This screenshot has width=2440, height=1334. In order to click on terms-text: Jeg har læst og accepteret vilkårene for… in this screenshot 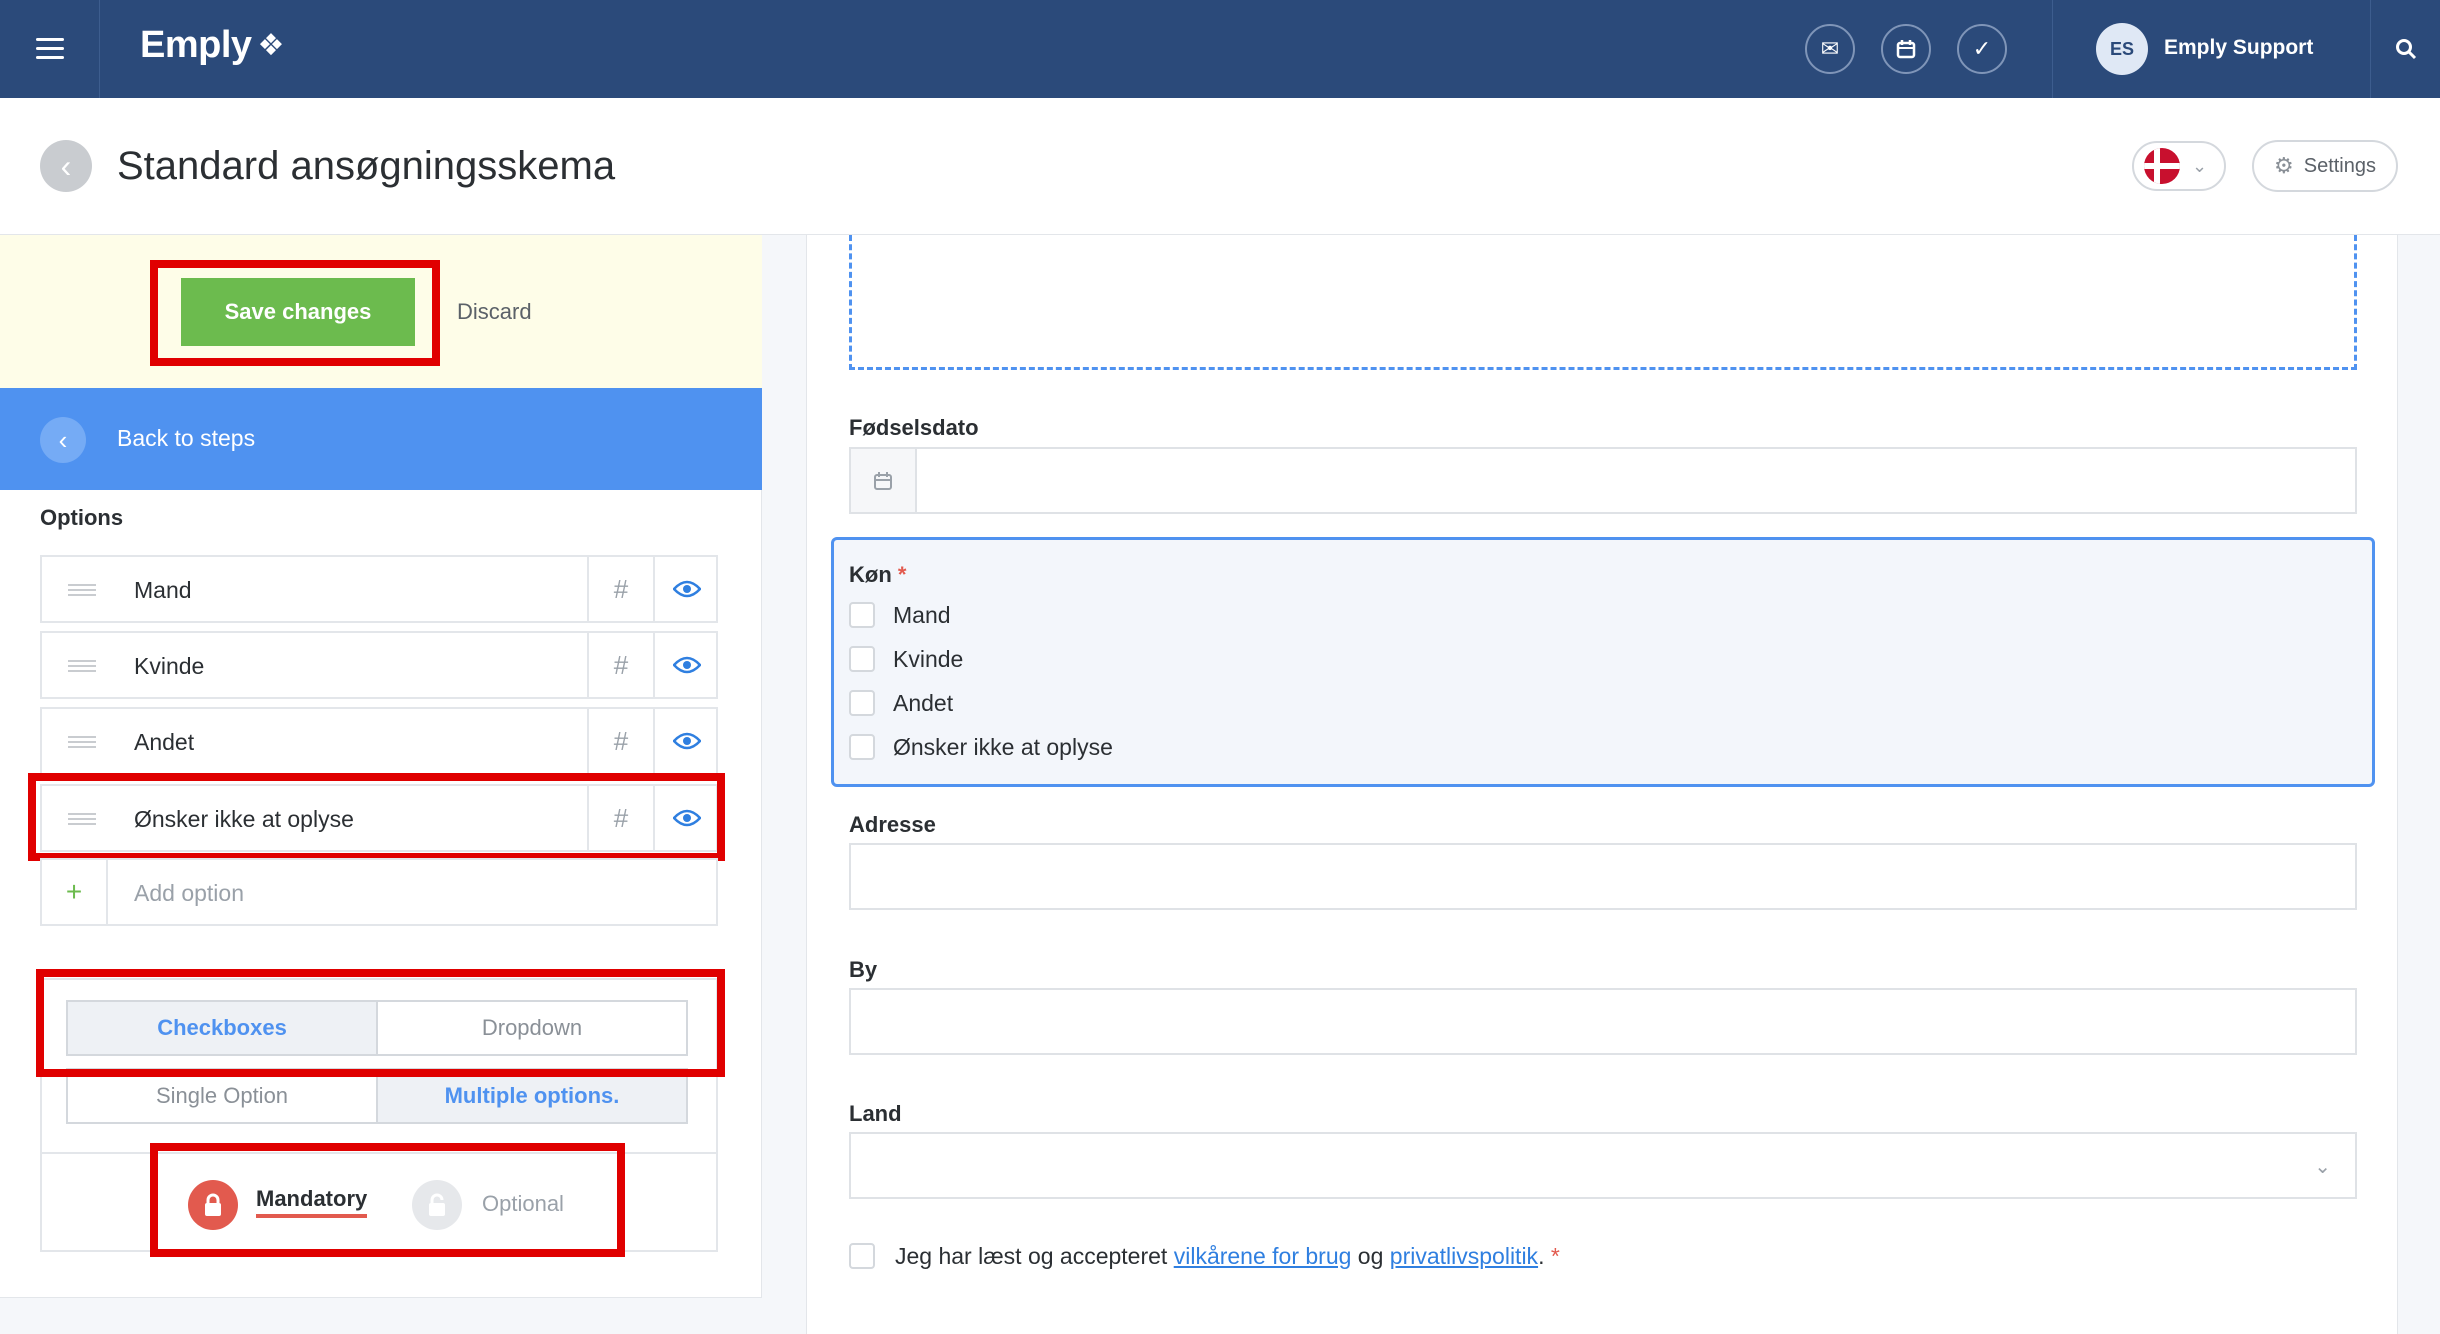, I will do `click(1227, 1256)`.